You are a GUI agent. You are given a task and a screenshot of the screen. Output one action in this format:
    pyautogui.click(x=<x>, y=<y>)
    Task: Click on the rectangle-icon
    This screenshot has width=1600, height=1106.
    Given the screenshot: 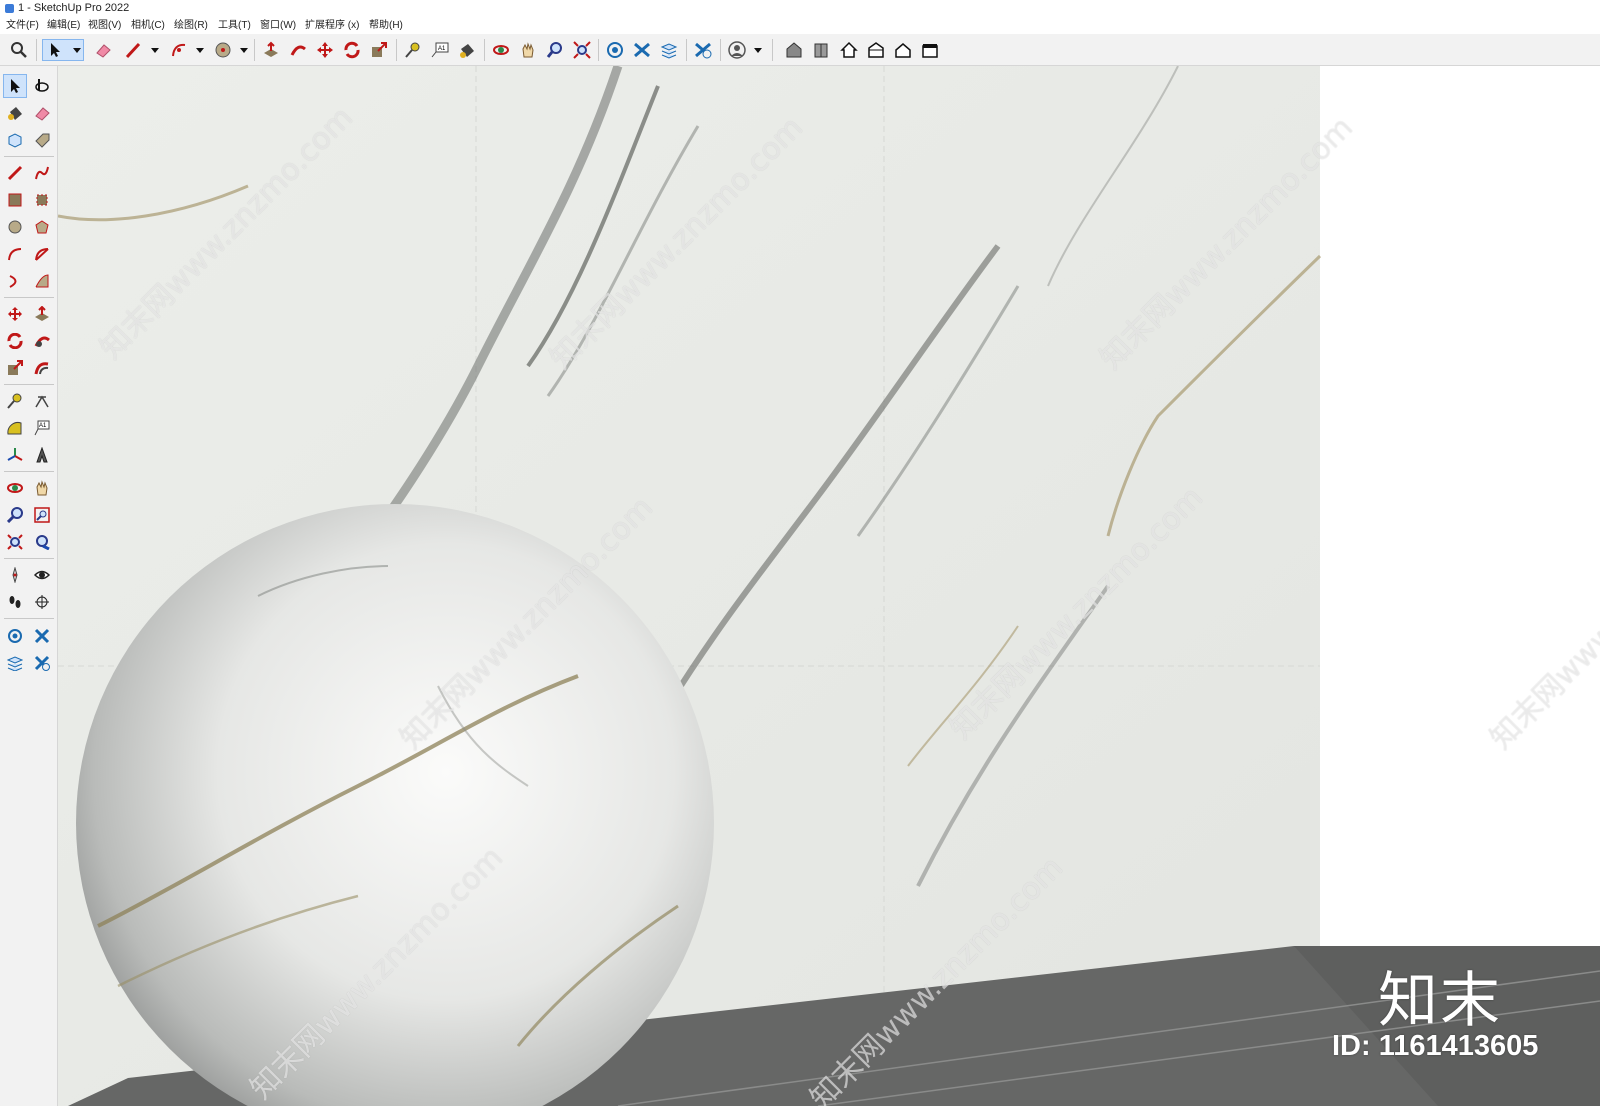 What is the action you would take?
    pyautogui.click(x=15, y=200)
    